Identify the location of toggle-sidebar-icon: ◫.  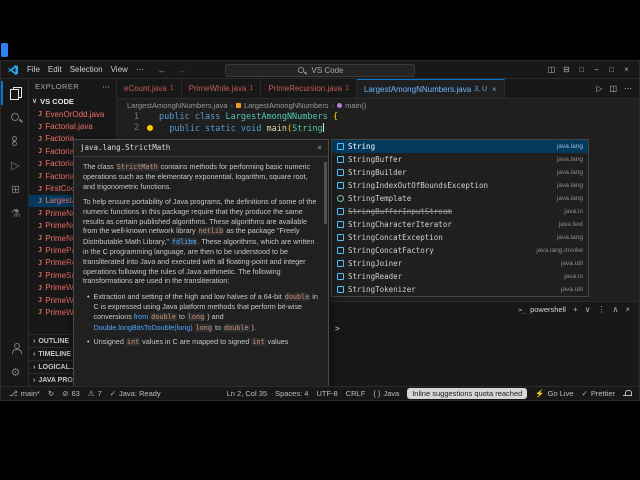
(551, 69).